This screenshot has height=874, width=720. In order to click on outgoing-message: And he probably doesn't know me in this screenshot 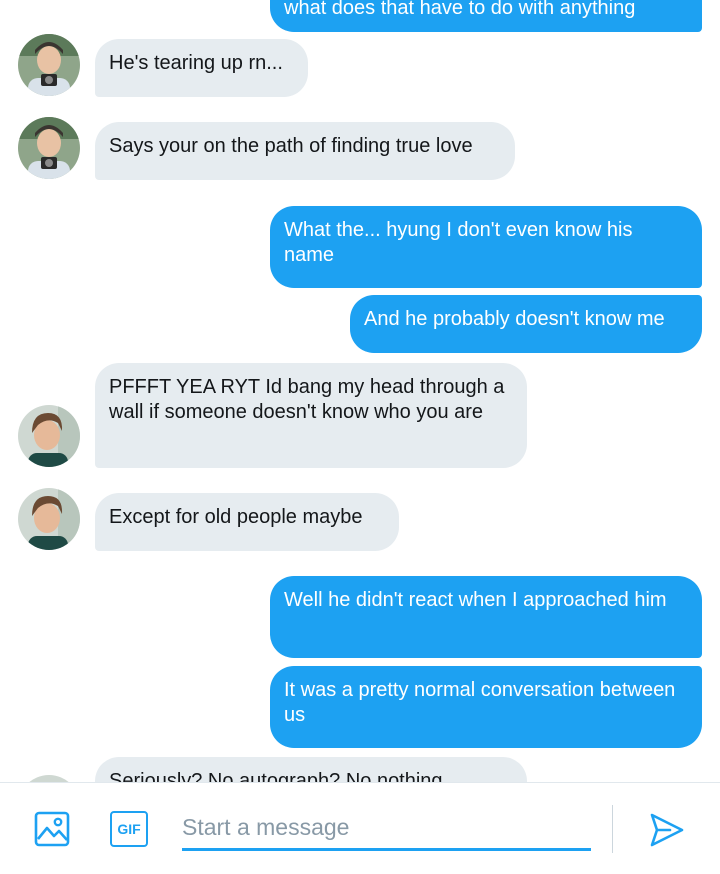, I will do `click(526, 324)`.